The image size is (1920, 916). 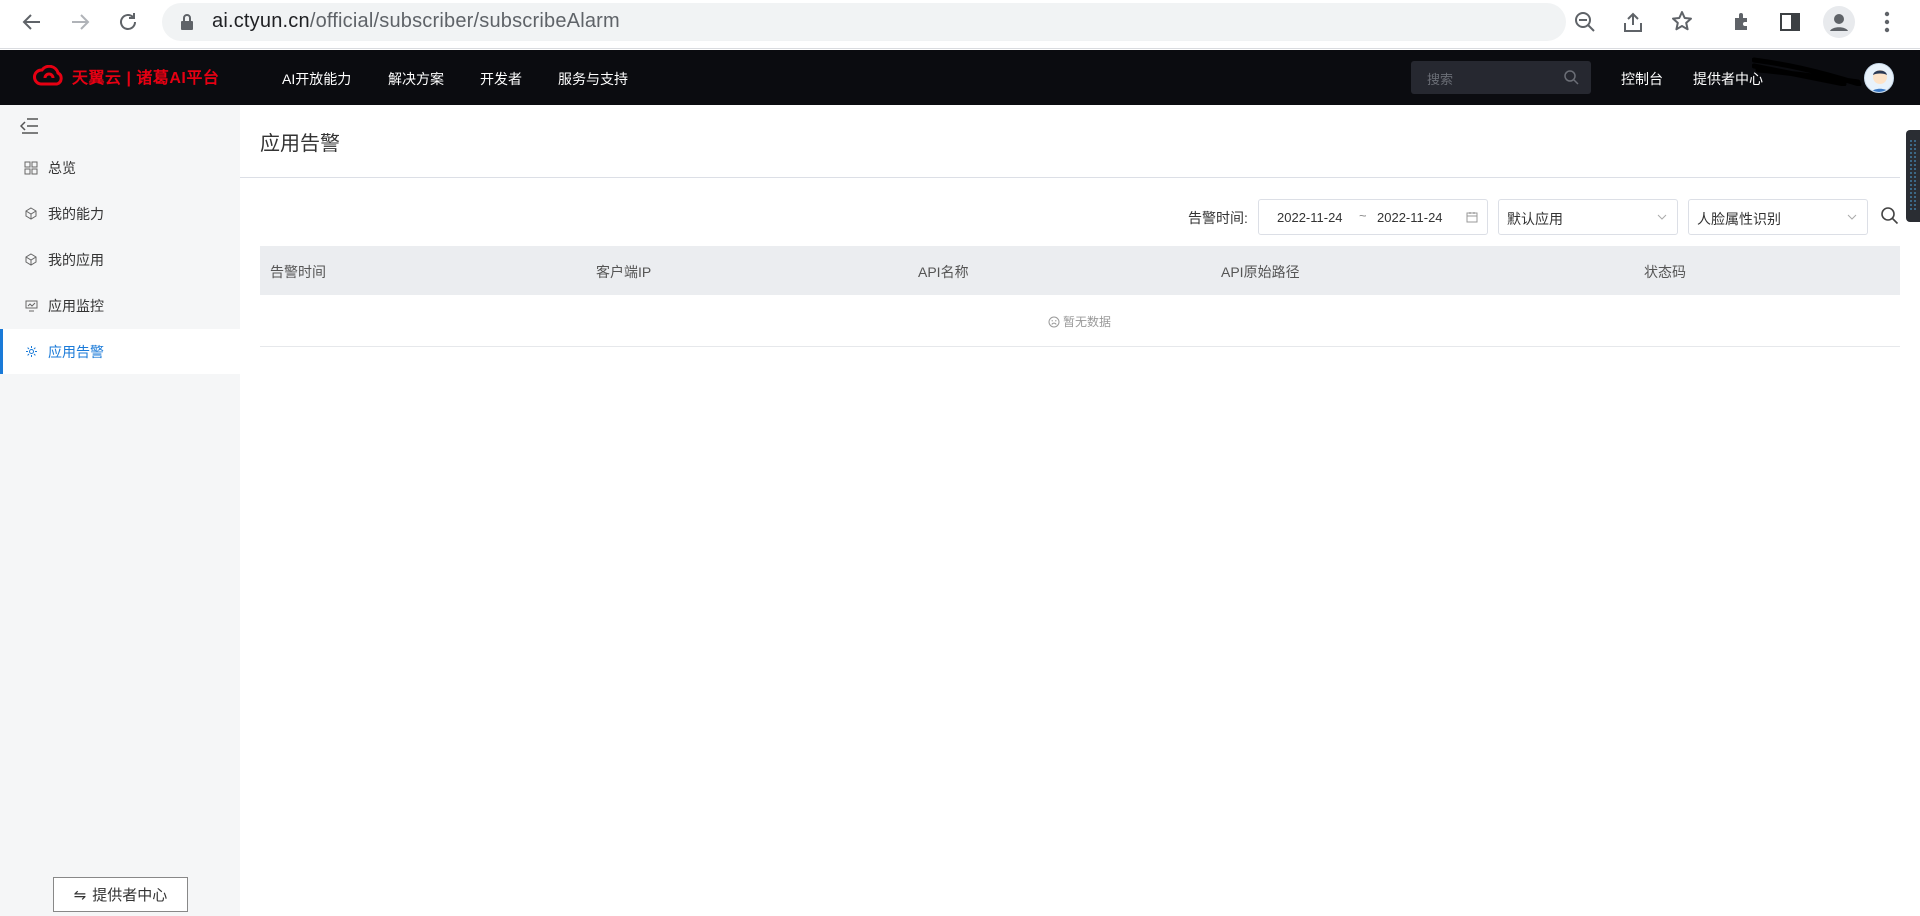 I want to click on reload-button, so click(x=128, y=22).